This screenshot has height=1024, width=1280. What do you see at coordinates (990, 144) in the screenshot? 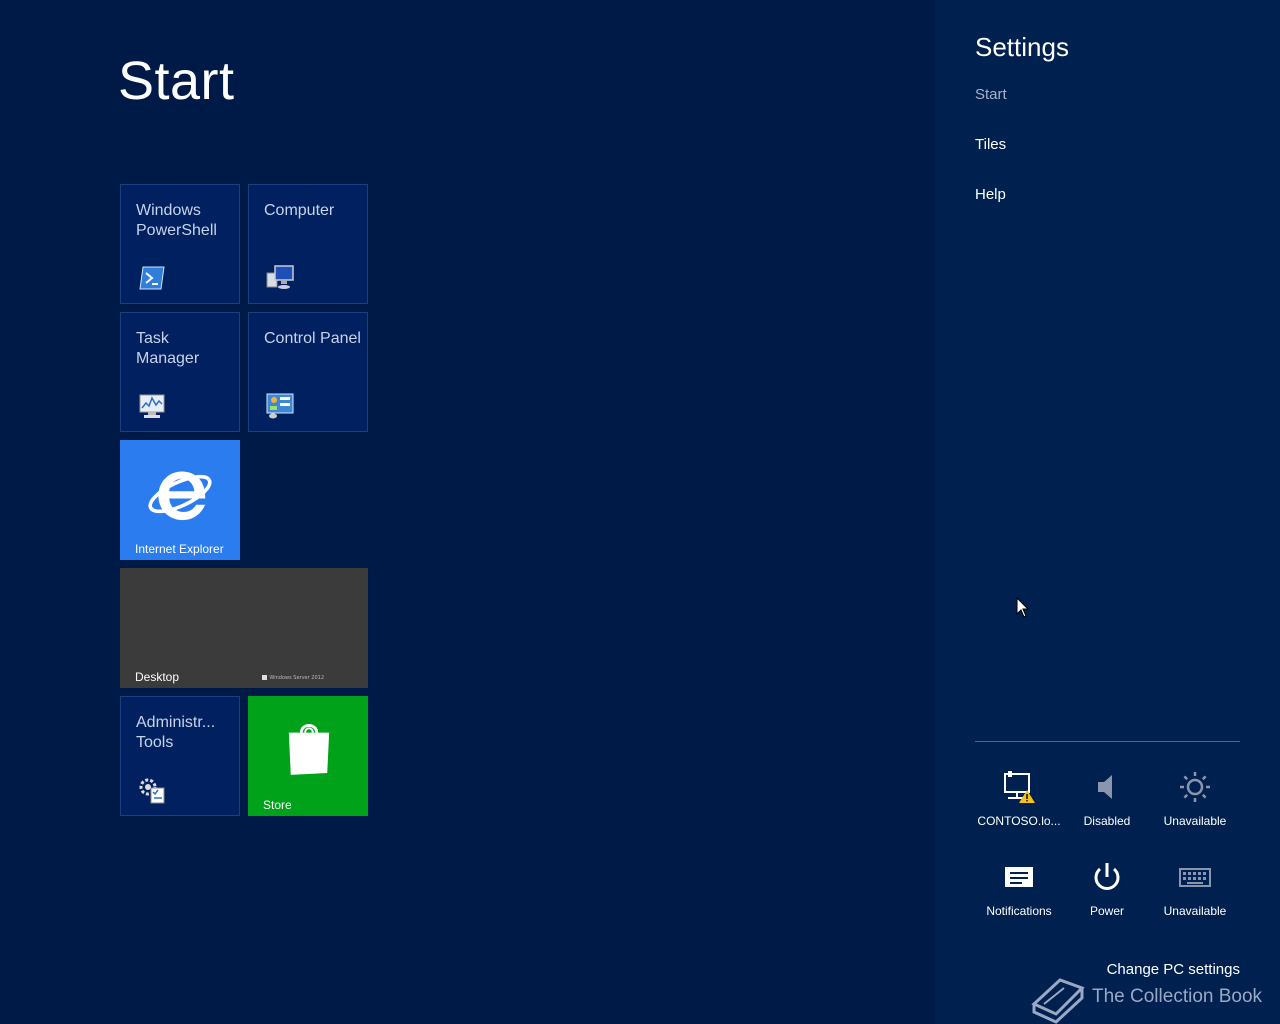
I see `settings-link-tiles: Tiles` at bounding box center [990, 144].